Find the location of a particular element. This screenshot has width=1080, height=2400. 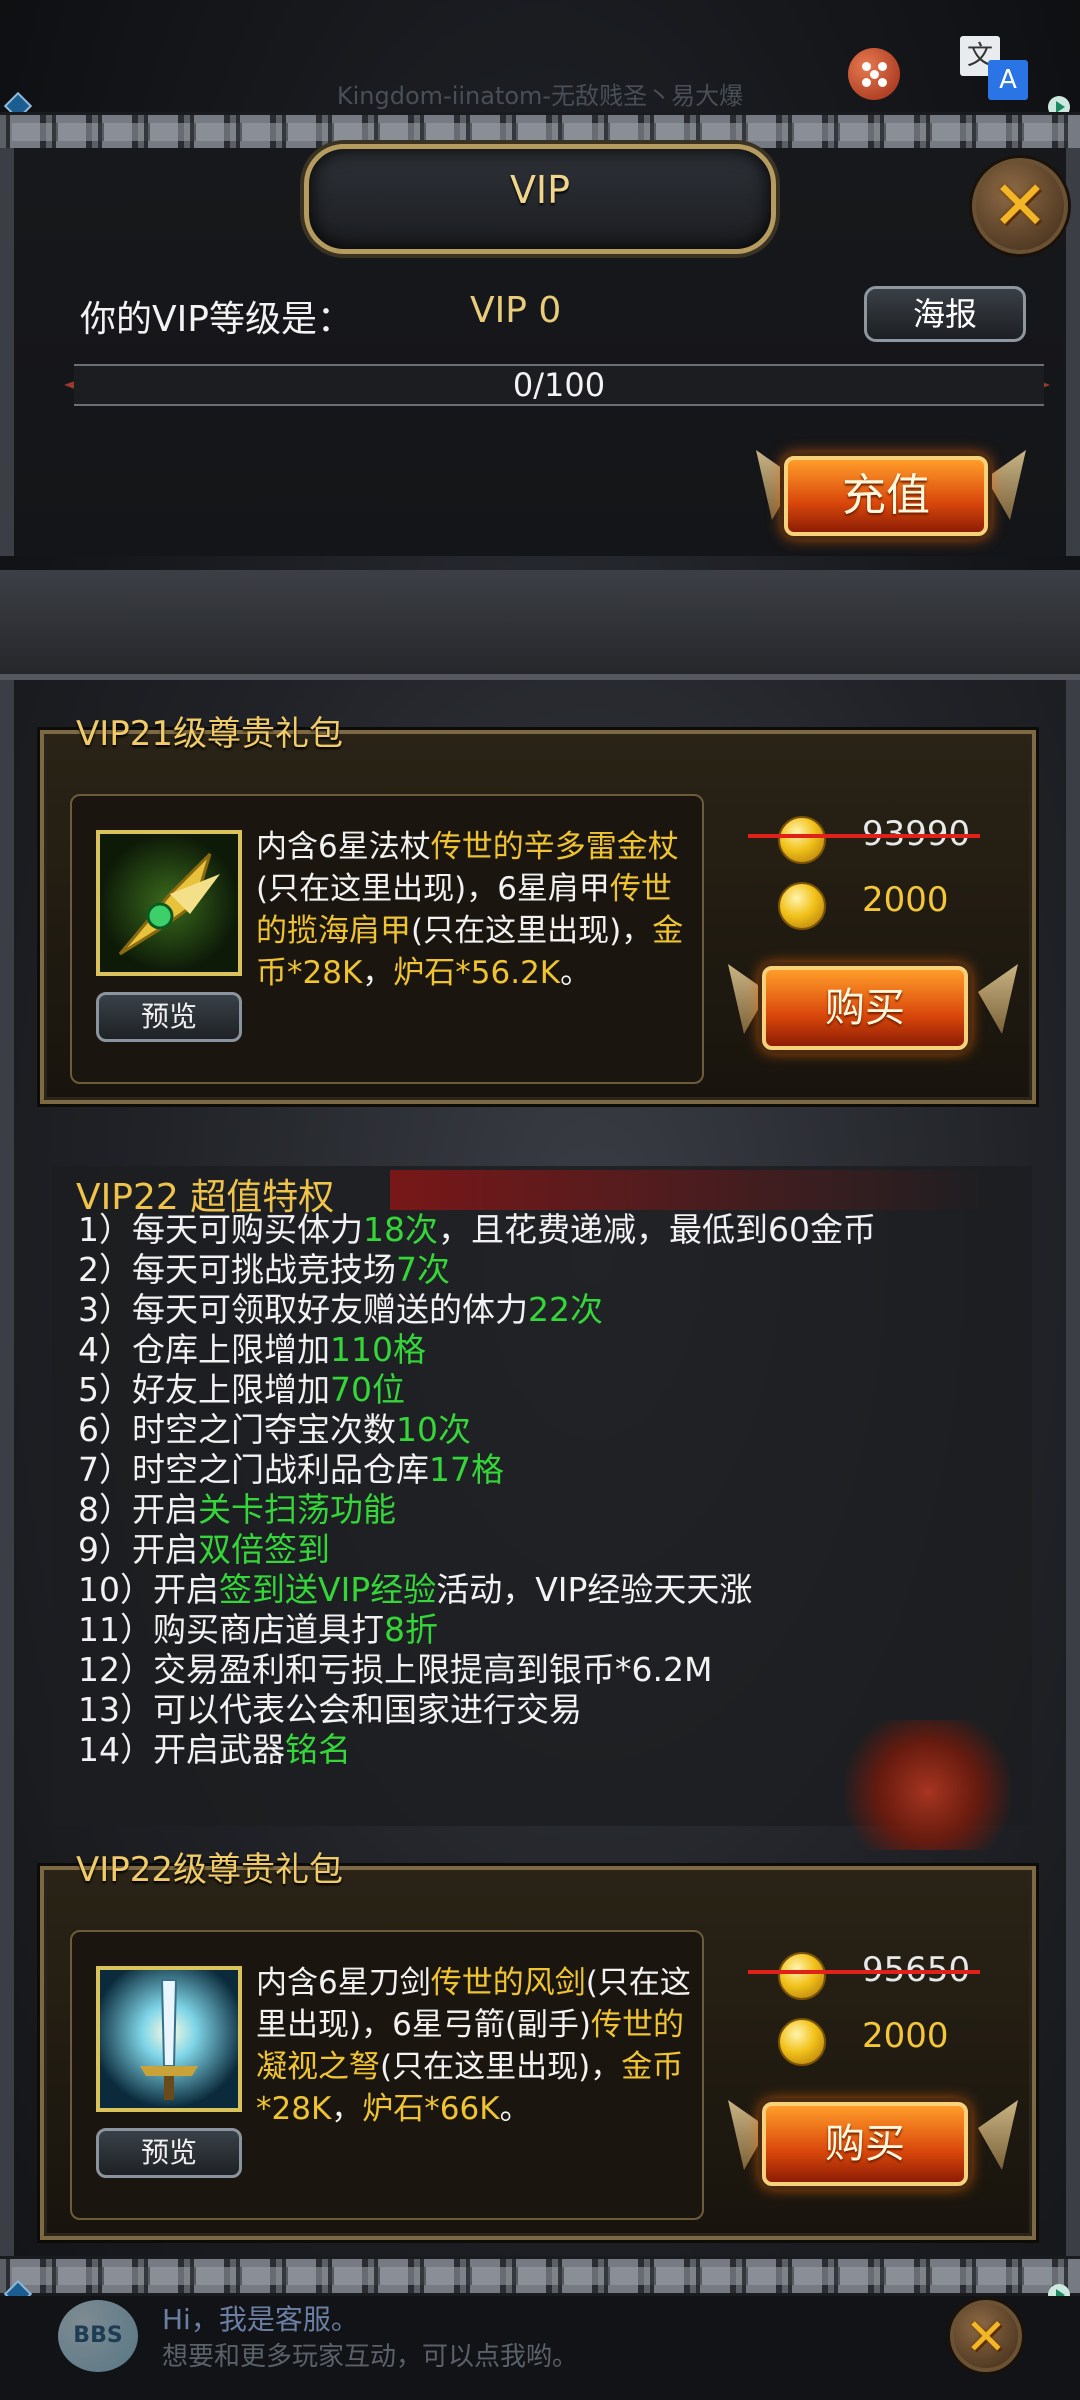

vip-level-label: 你的VIP等级是： is located at coordinates (216, 319).